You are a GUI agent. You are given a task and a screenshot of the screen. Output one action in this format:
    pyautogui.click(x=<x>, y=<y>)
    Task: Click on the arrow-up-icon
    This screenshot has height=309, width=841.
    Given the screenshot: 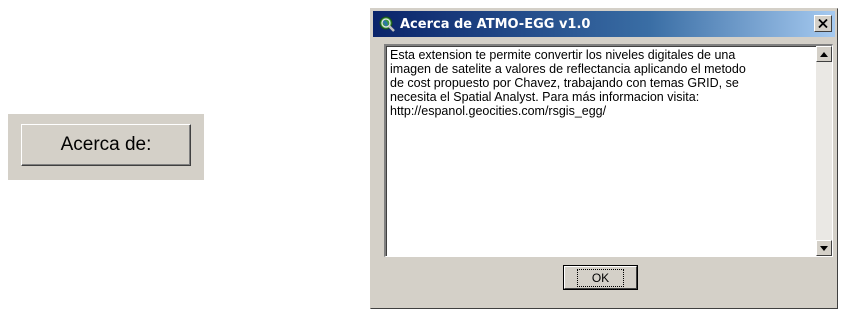 What is the action you would take?
    pyautogui.click(x=824, y=54)
    